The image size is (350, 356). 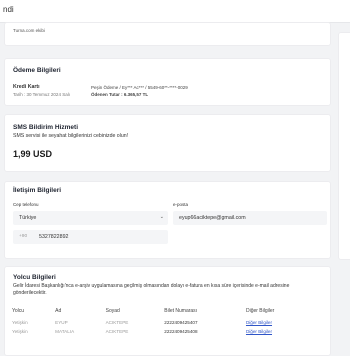 What do you see at coordinates (8, 9) in the screenshot?
I see `page-title: ndi` at bounding box center [8, 9].